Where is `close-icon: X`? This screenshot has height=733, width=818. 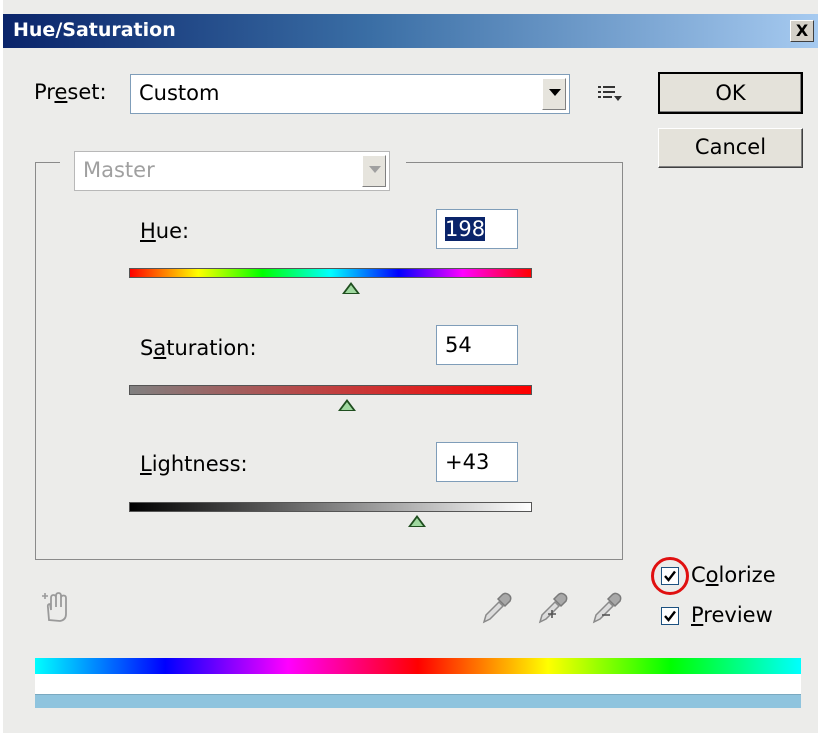
close-icon: X is located at coordinates (802, 30).